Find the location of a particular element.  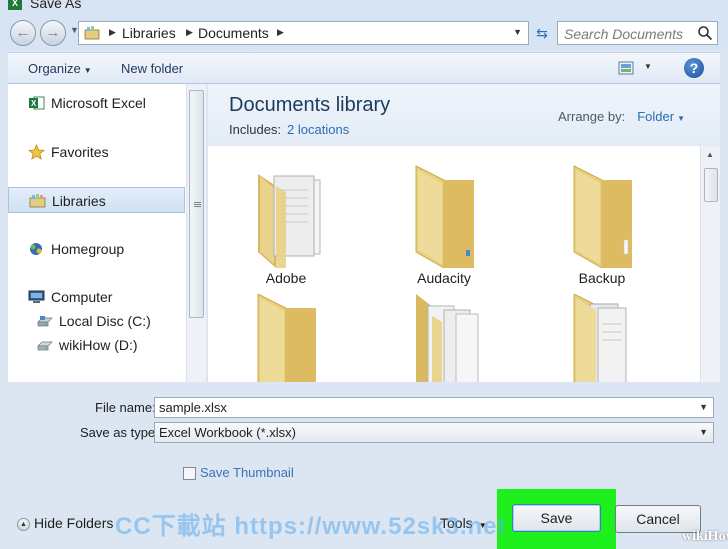

nav-item-microsoft-excel: X Microsoft Excel is located at coordinates (96, 103).